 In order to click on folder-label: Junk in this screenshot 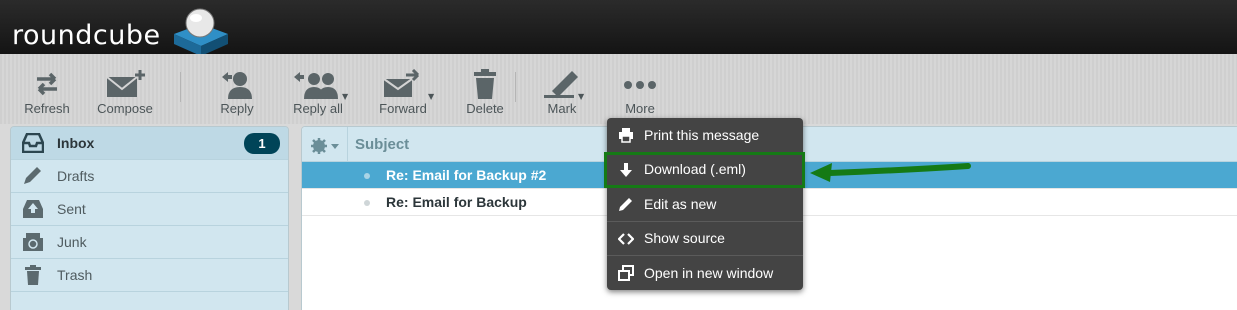, I will do `click(72, 242)`.